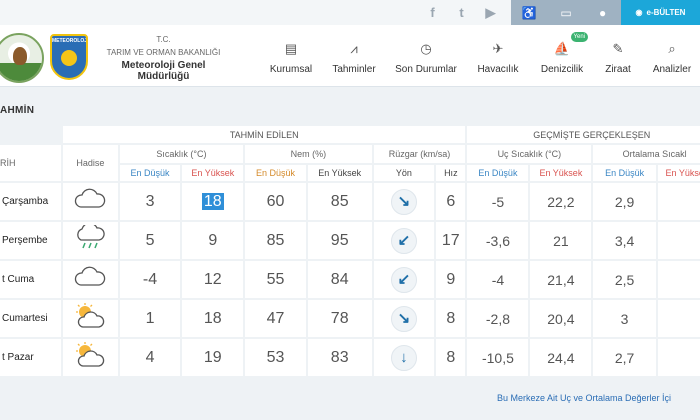 Image resolution: width=700 pixels, height=420 pixels. Describe the element at coordinates (672, 69) in the screenshot. I see `nav-label: Analizler` at that location.